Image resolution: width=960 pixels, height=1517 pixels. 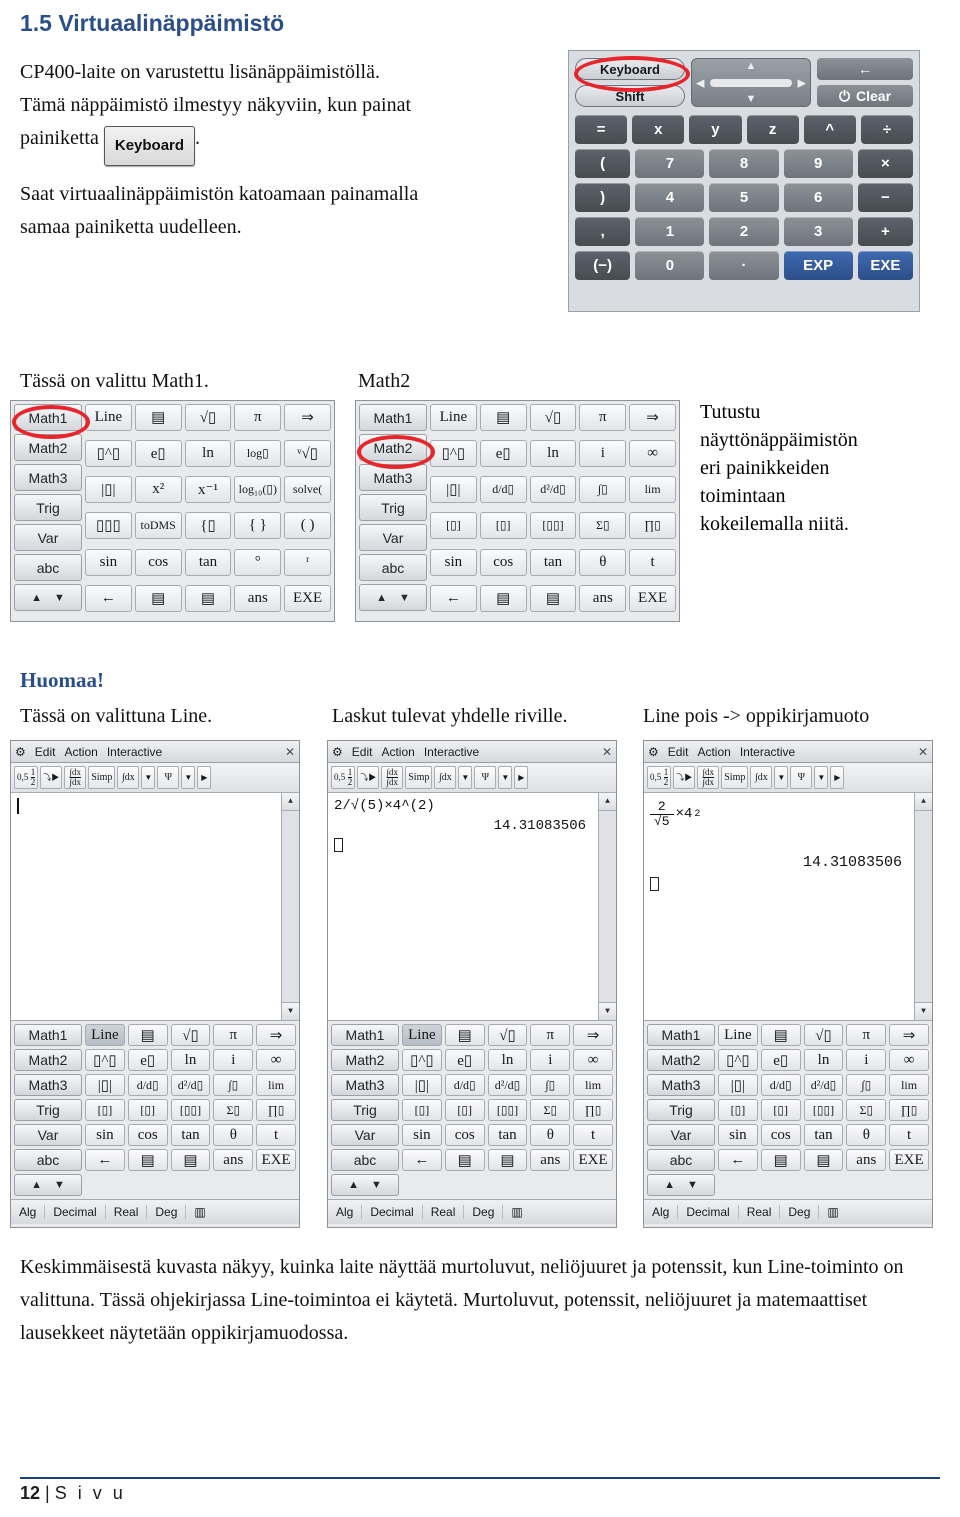 What do you see at coordinates (593, 1160) in the screenshot?
I see `calc2-key-exe: EXE` at bounding box center [593, 1160].